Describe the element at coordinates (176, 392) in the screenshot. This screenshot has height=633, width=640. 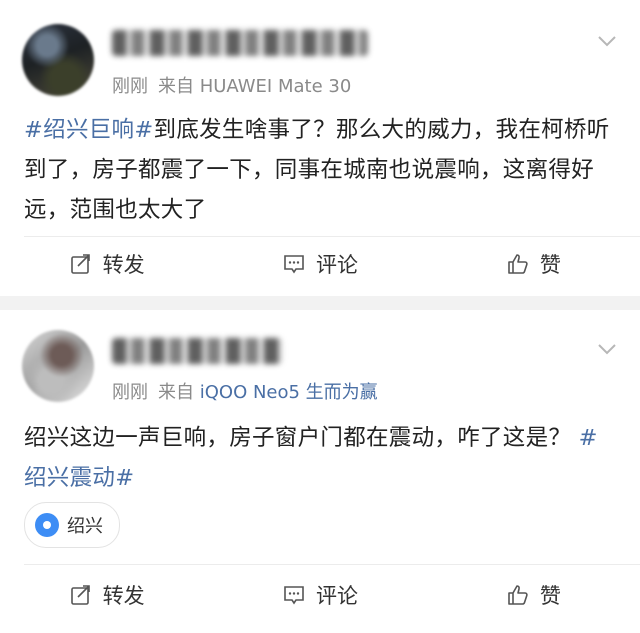
I see `post-source-from: 来自` at that location.